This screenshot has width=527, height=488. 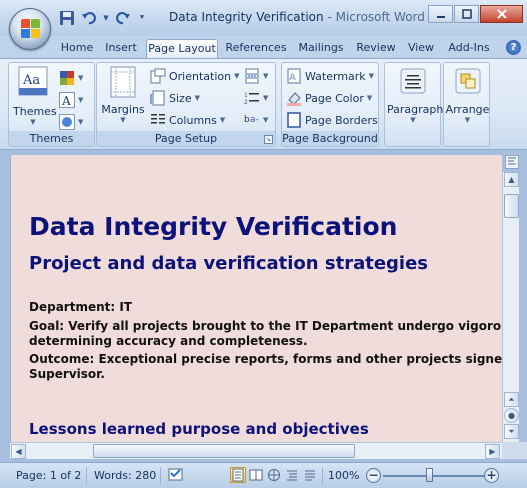 What do you see at coordinates (294, 99) in the screenshot?
I see `page-color-icon` at bounding box center [294, 99].